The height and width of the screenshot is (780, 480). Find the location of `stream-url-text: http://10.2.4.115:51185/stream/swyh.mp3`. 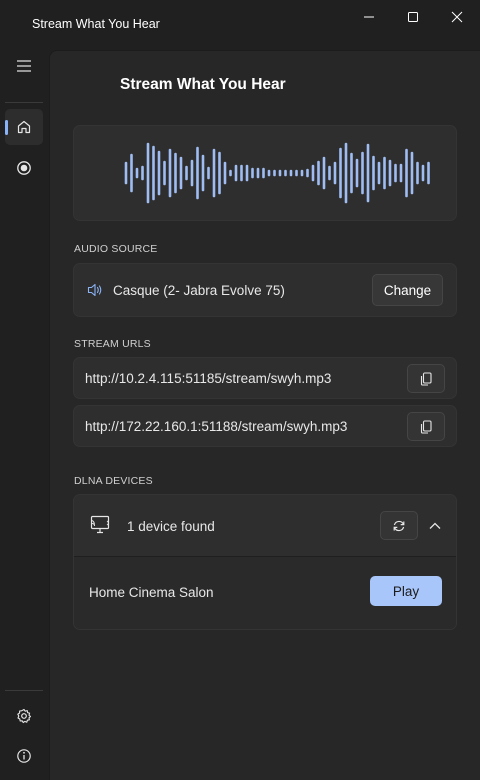

stream-url-text: http://10.2.4.115:51185/stream/swyh.mp3 is located at coordinates (208, 378).